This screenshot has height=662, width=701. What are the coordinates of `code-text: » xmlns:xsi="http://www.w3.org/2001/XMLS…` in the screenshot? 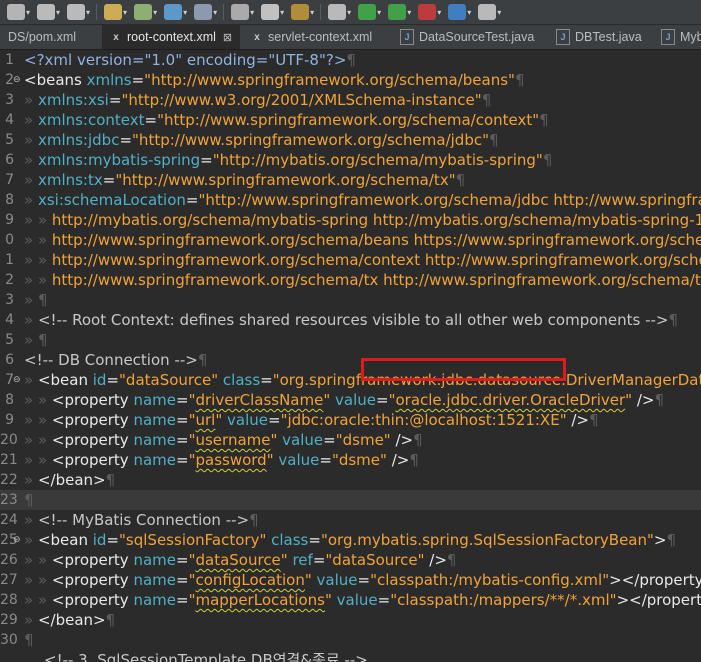 It's located at (257, 100).